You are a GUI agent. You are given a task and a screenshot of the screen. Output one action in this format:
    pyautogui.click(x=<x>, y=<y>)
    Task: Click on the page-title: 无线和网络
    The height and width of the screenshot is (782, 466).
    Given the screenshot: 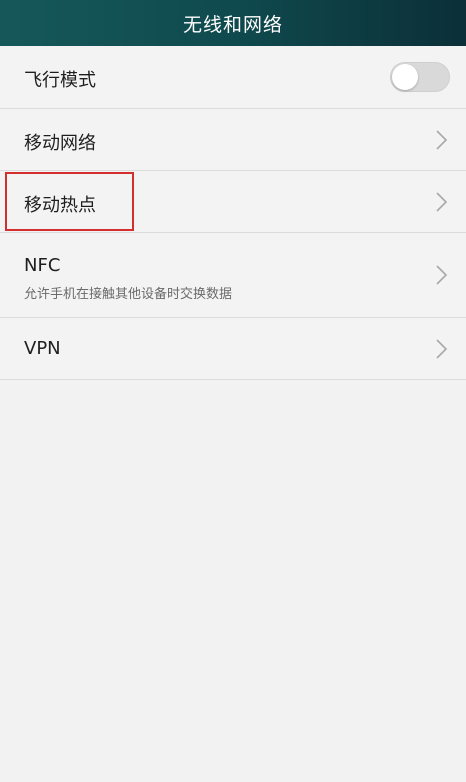 What is the action you would take?
    pyautogui.click(x=232, y=24)
    